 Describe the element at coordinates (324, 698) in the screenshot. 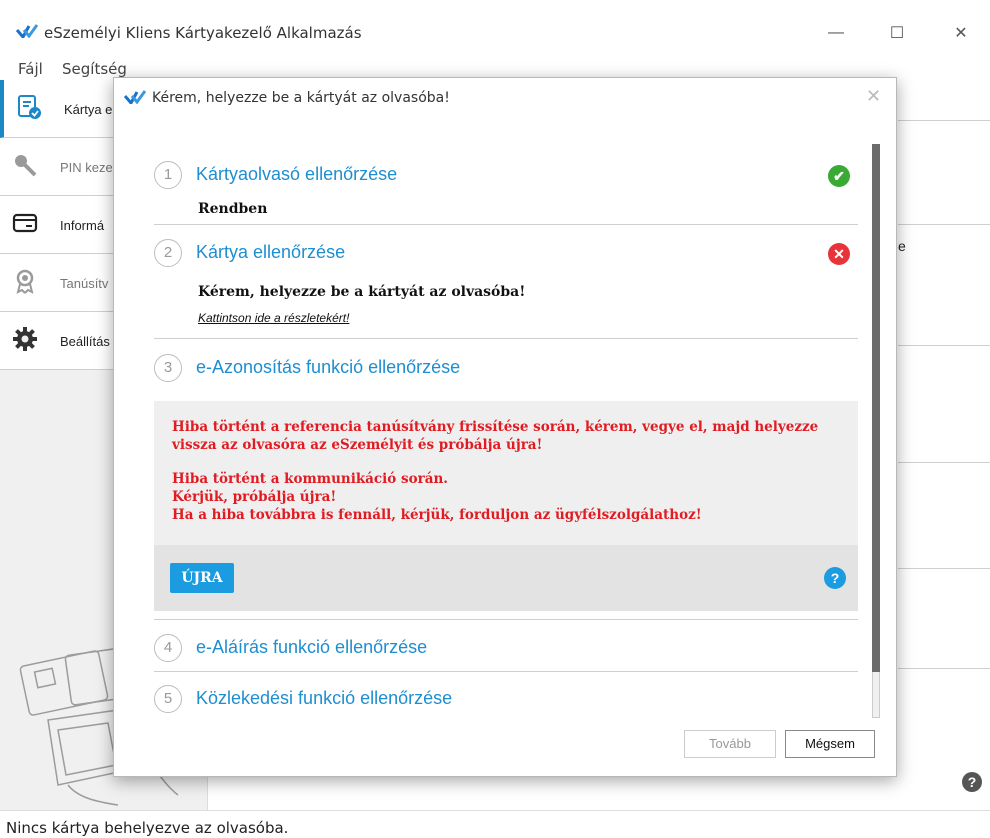

I see `step-title: Közlekedési funkció ellenőrzése` at that location.